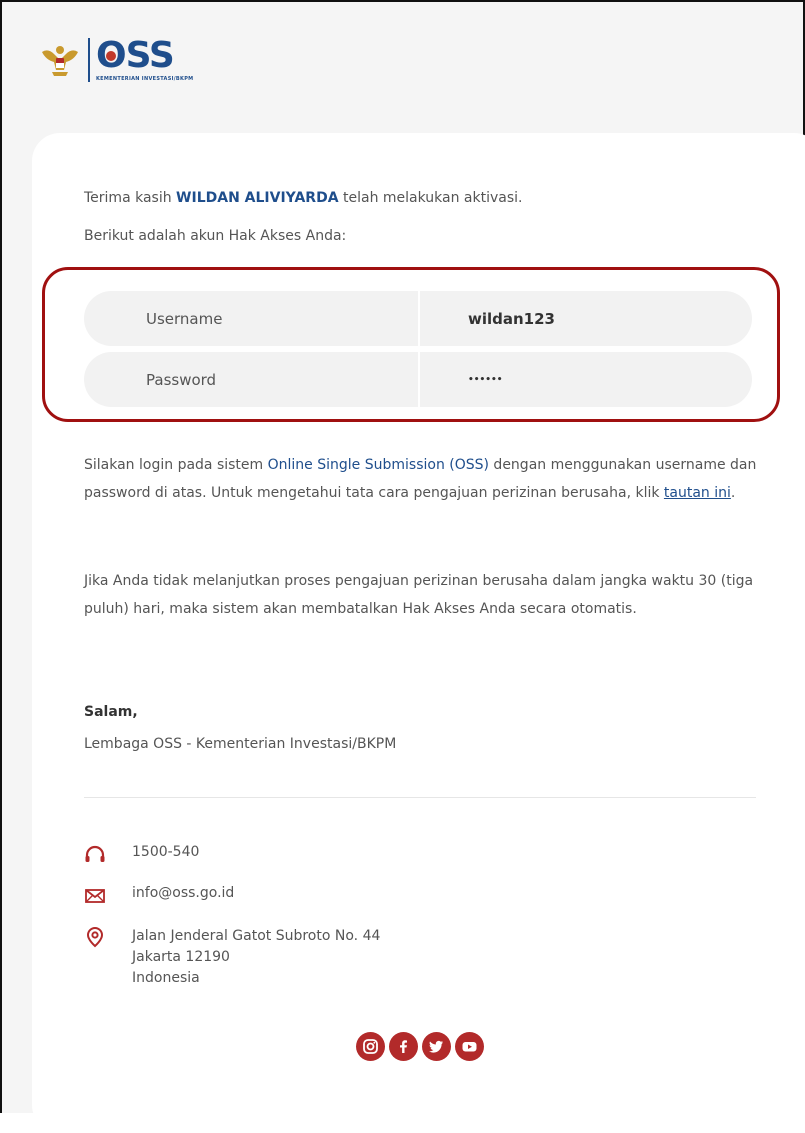  I want to click on password-label: Password, so click(252, 379).